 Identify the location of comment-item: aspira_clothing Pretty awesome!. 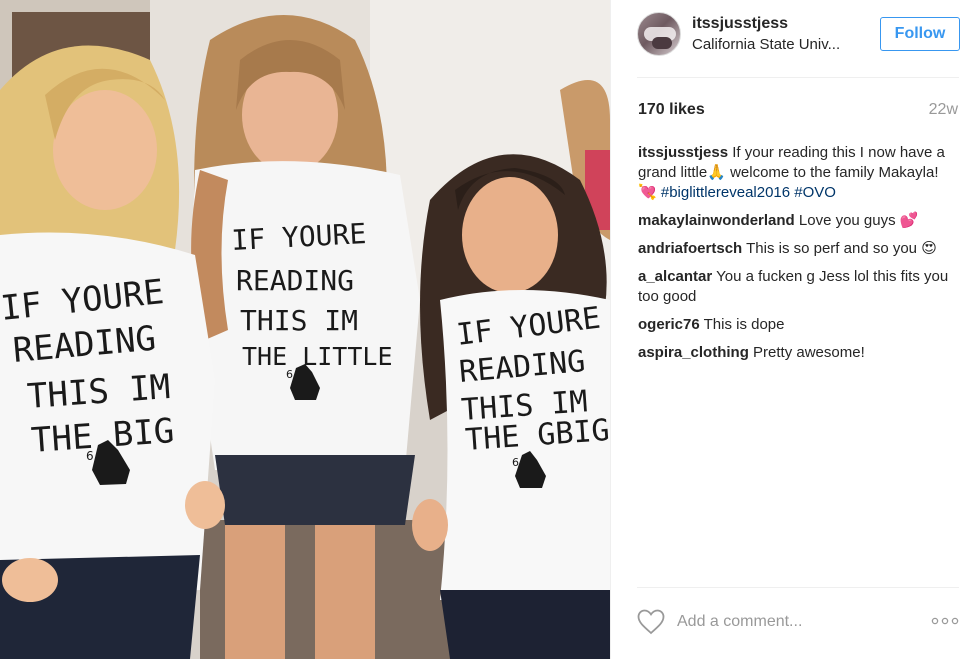
(799, 353).